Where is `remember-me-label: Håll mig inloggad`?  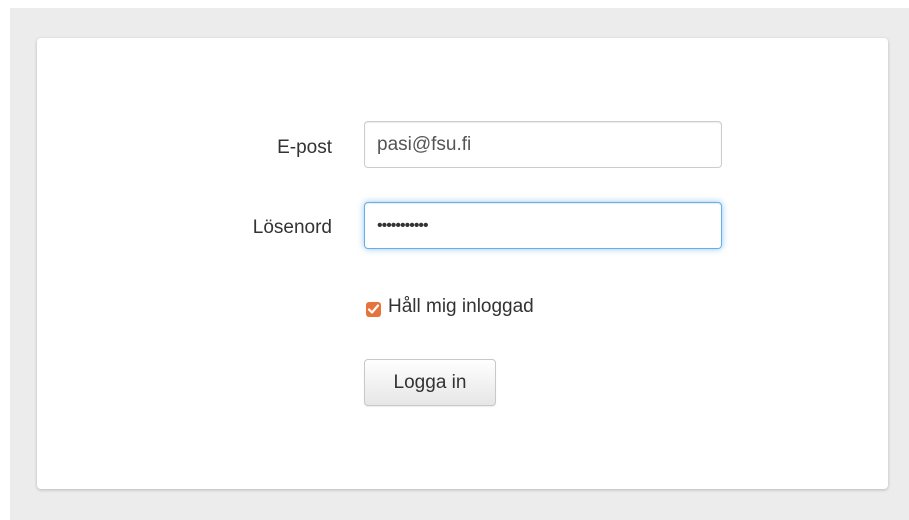 remember-me-label: Håll mig inloggad is located at coordinates (461, 306).